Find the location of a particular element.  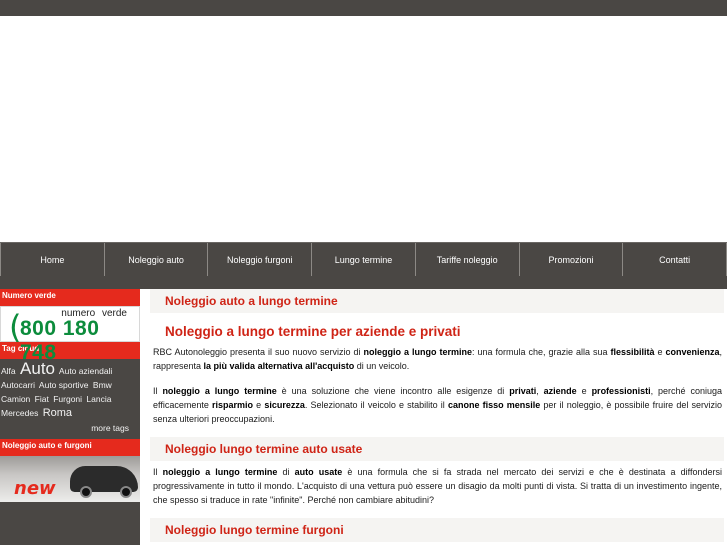

tag-link: Furgoni is located at coordinates (67, 399).